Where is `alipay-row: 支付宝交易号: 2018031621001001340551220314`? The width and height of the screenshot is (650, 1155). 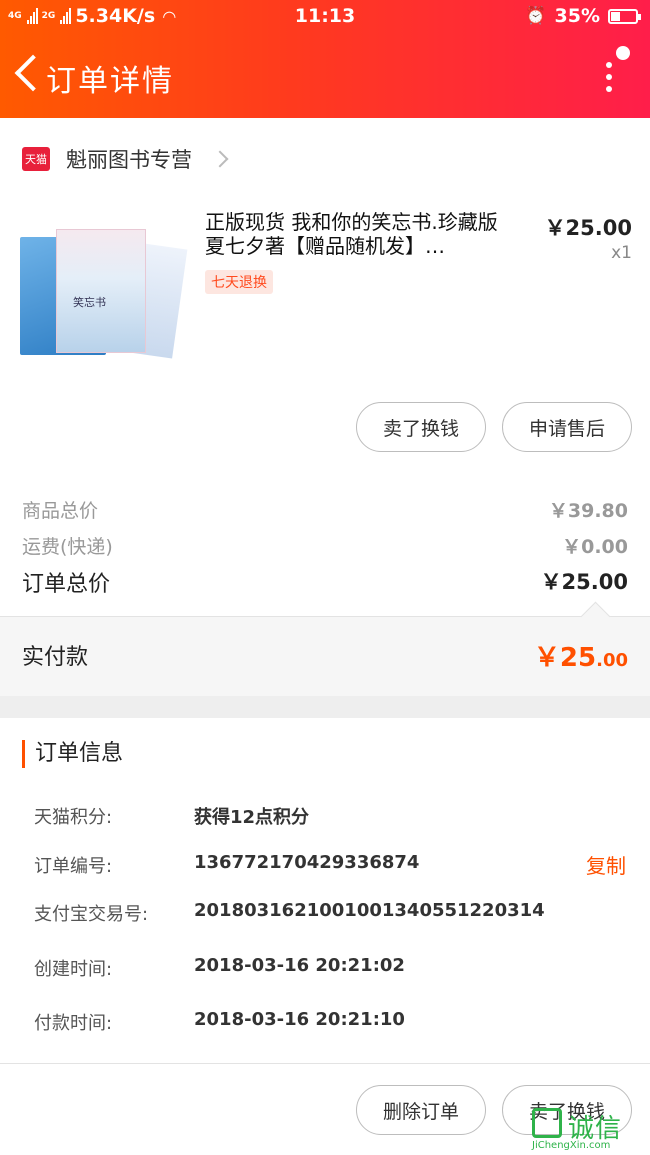
alipay-row: 支付宝交易号: 2018031621001001340551220314 is located at coordinates (334, 914).